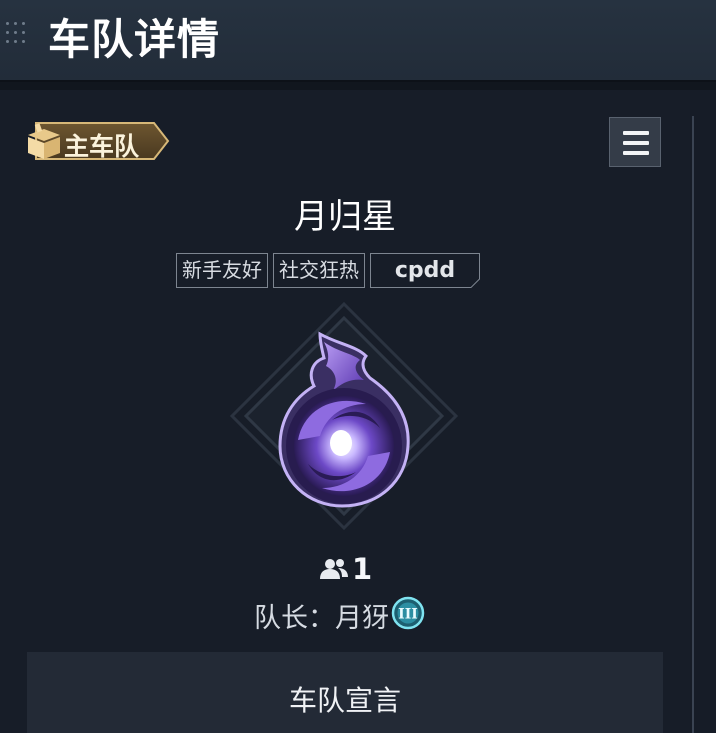 This screenshot has height=733, width=716. Describe the element at coordinates (134, 39) in the screenshot. I see `page-title: 车队详情` at that location.